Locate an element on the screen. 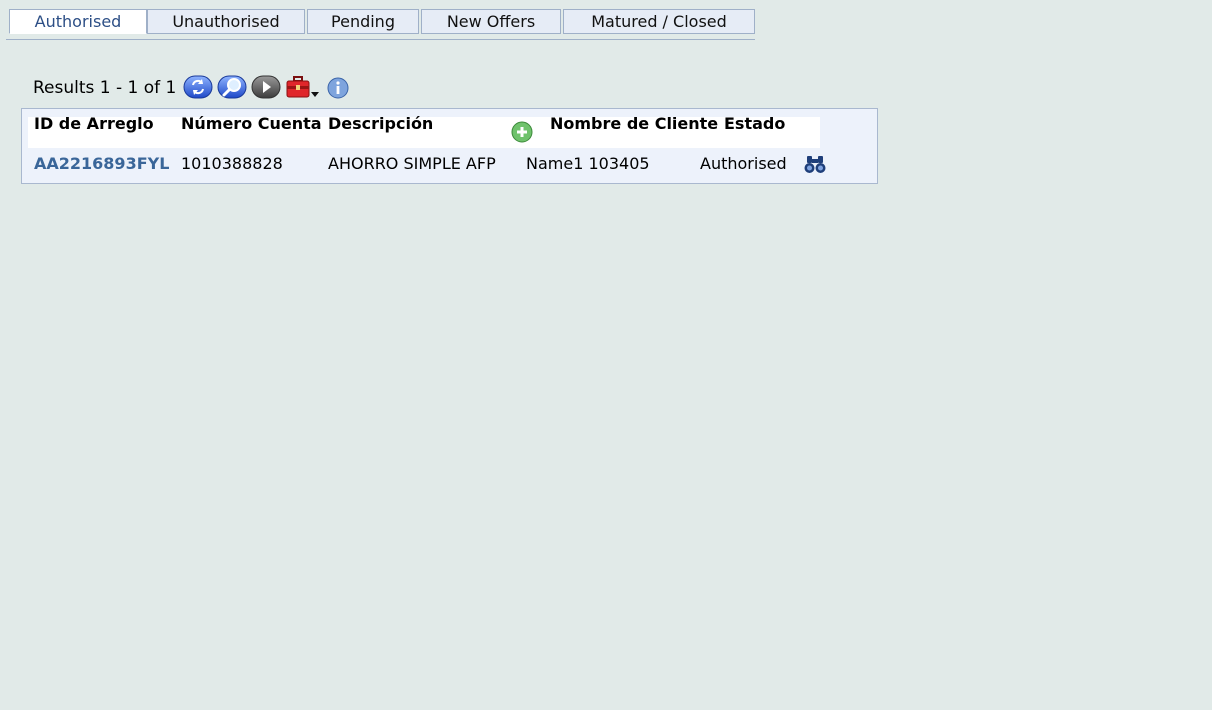 The height and width of the screenshot is (710, 1212). row-account: 1010388828 is located at coordinates (232, 163).